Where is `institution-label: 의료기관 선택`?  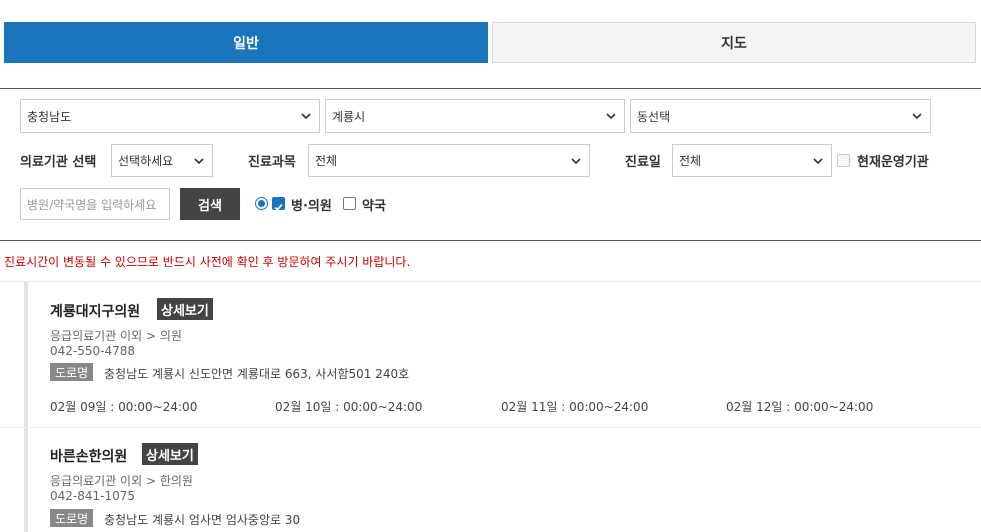 institution-label: 의료기관 선택 is located at coordinates (58, 162).